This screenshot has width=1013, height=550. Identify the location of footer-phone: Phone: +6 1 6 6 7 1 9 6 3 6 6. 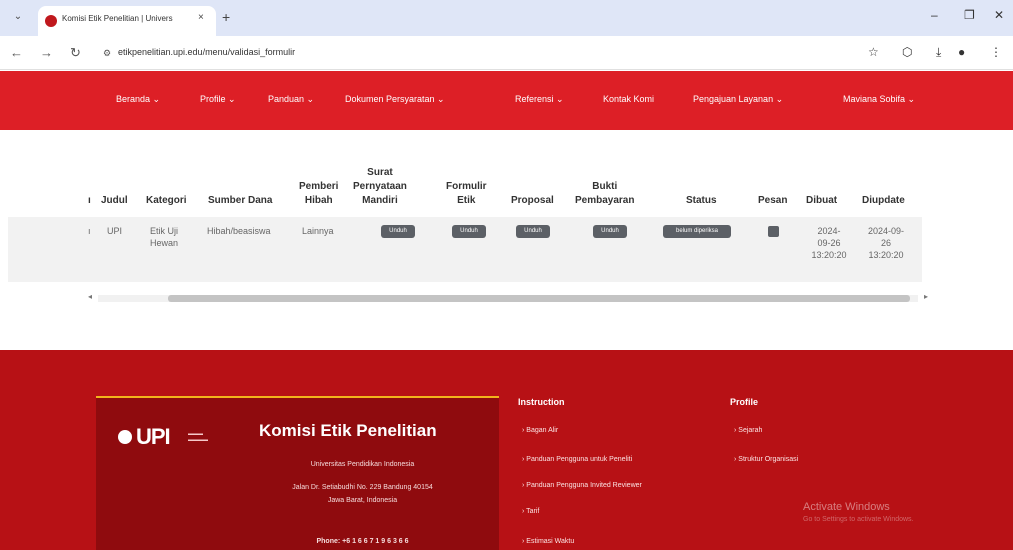
(362, 541).